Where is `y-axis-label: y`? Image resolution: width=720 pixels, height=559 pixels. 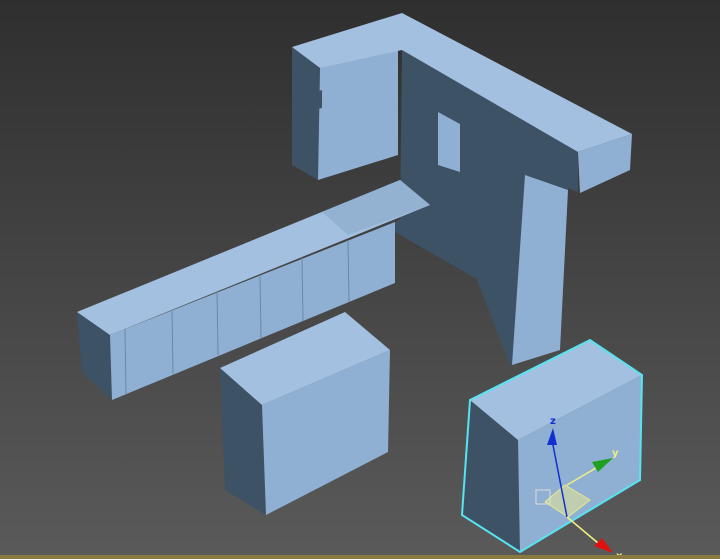 y-axis-label: y is located at coordinates (615, 453).